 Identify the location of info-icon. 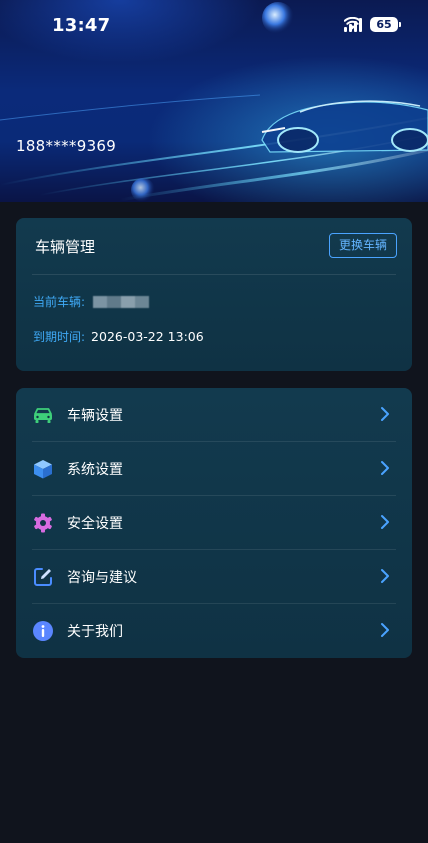
(43, 631).